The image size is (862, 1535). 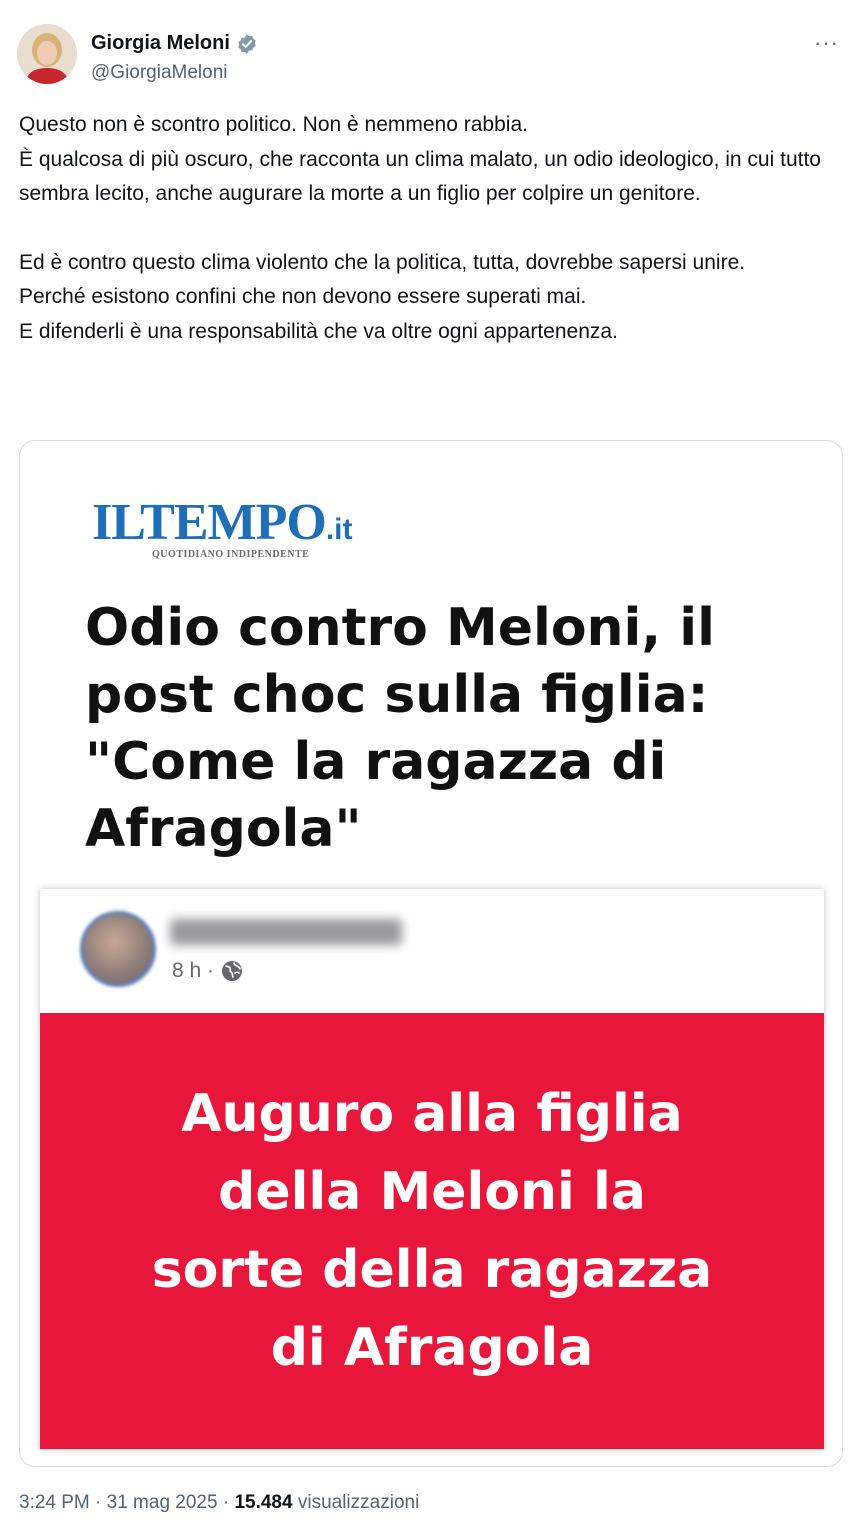 What do you see at coordinates (356, 1502) in the screenshot?
I see `views-label: visualizzazioni` at bounding box center [356, 1502].